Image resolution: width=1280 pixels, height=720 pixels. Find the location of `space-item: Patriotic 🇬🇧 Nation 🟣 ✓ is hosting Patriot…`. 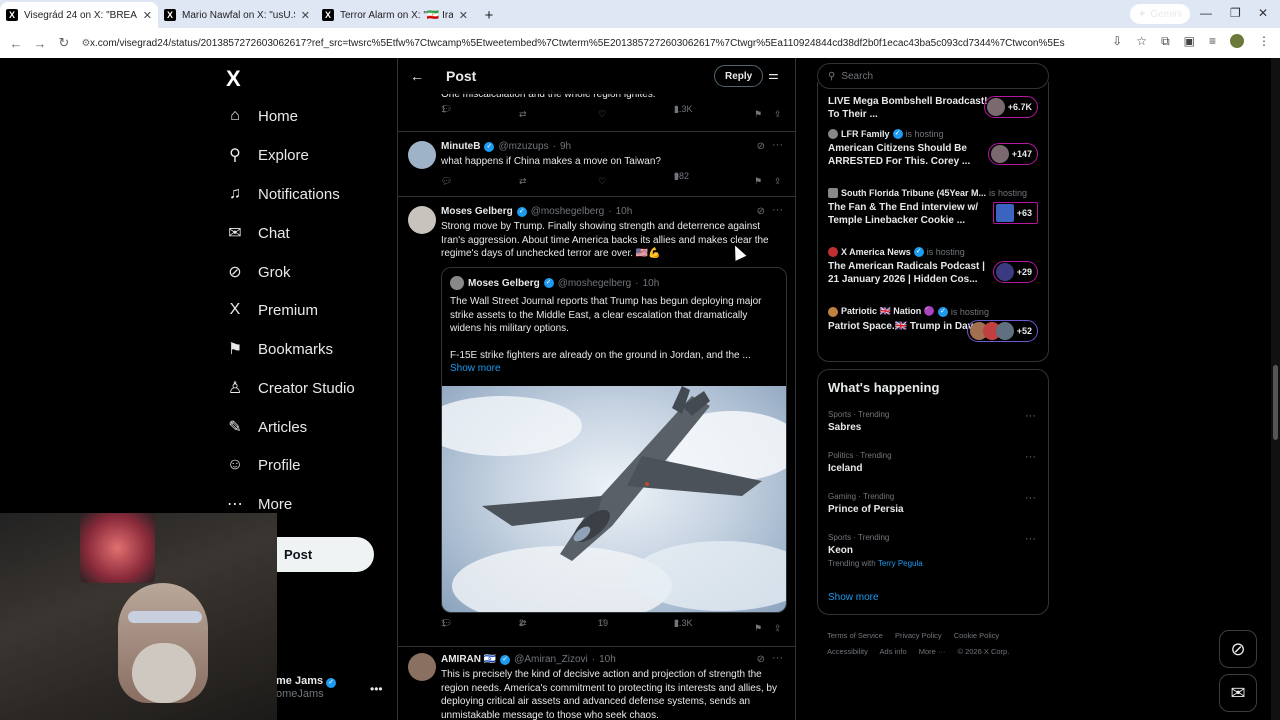

space-item: Patriotic 🇬🇧 Nation 🟣 ✓ is hosting Patriot… is located at coordinates (934, 324).